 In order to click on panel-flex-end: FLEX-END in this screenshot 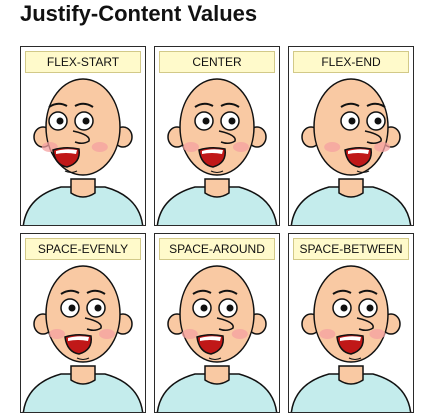, I will do `click(351, 136)`.